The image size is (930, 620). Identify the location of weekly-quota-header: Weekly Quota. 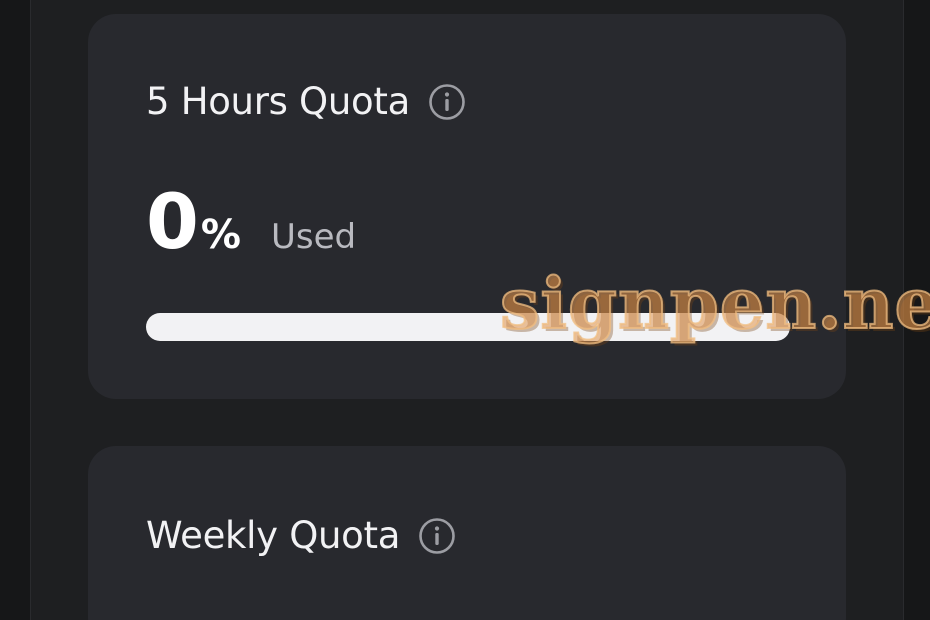
(301, 535).